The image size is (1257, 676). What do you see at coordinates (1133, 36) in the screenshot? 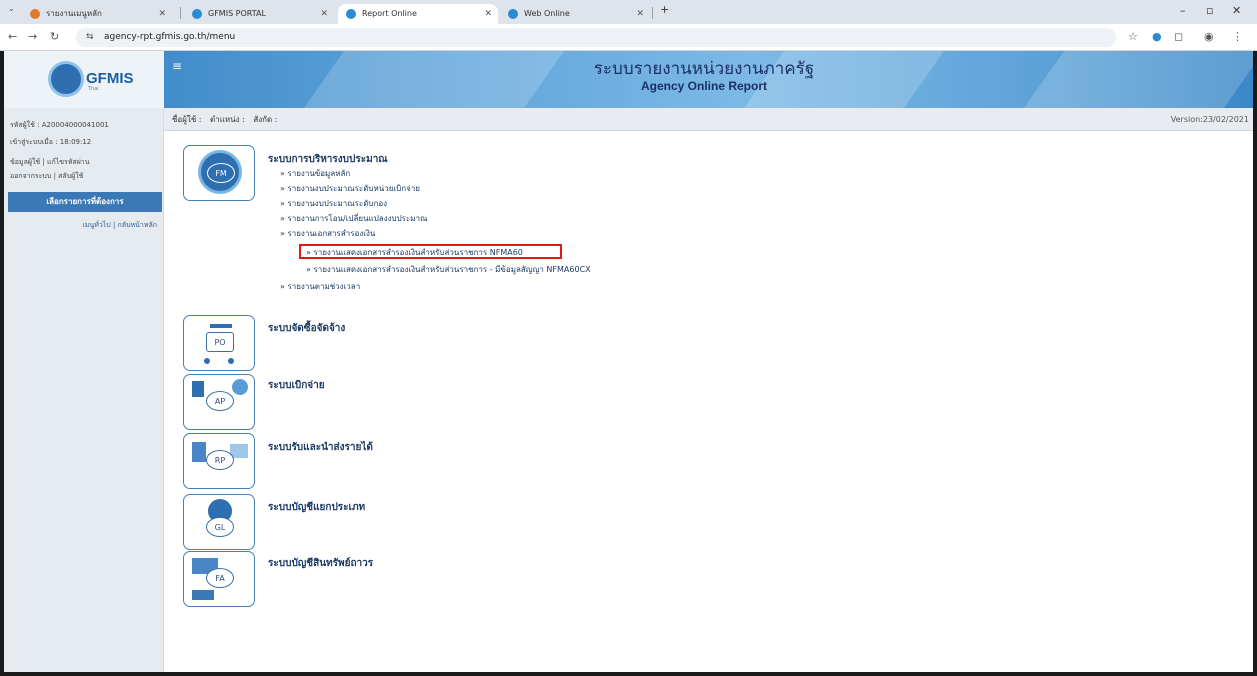
I see `bookmark-star-icon: ☆` at bounding box center [1133, 36].